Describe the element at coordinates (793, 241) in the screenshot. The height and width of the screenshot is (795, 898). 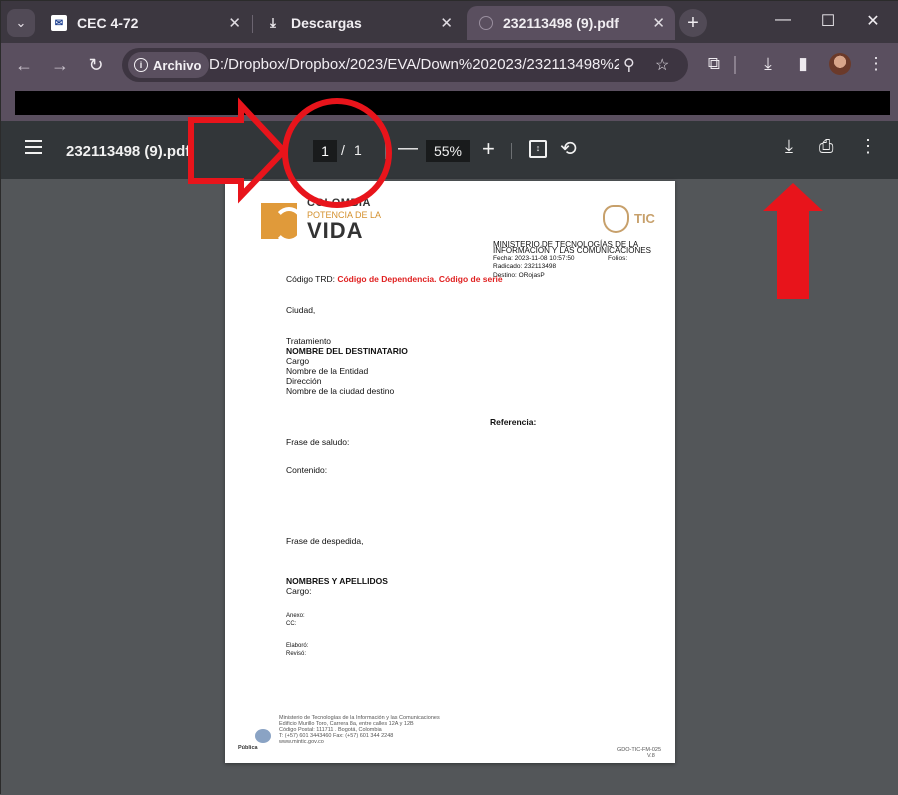
I see `annotation-arrow-up` at that location.